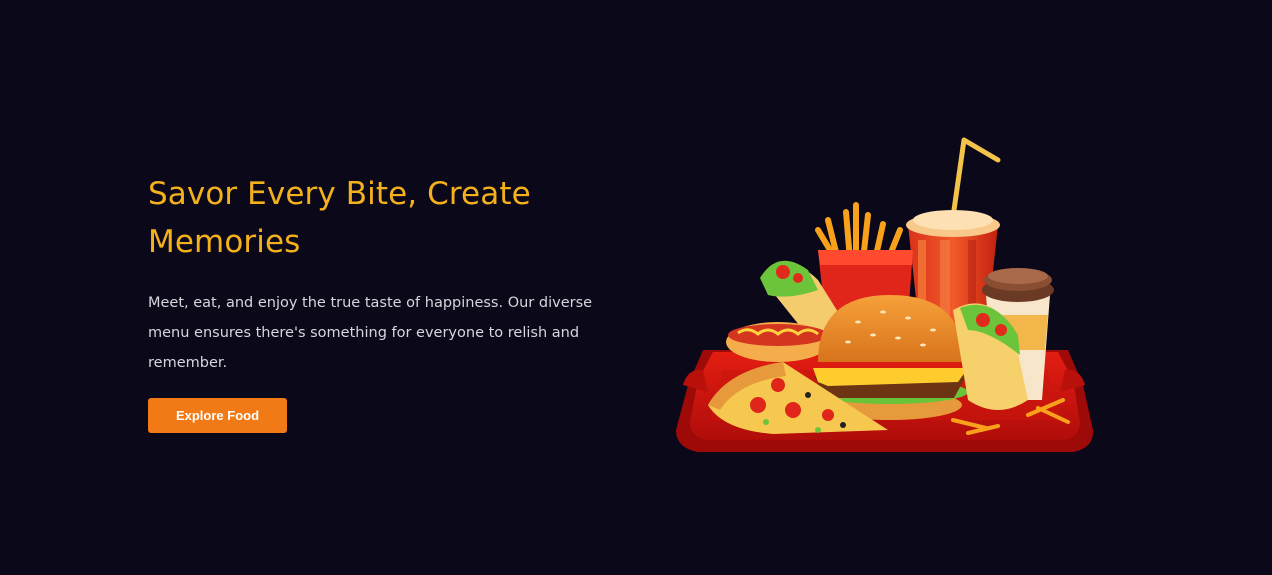 This screenshot has height=575, width=1272. Describe the element at coordinates (976, 175) in the screenshot. I see `straw-icon` at that location.